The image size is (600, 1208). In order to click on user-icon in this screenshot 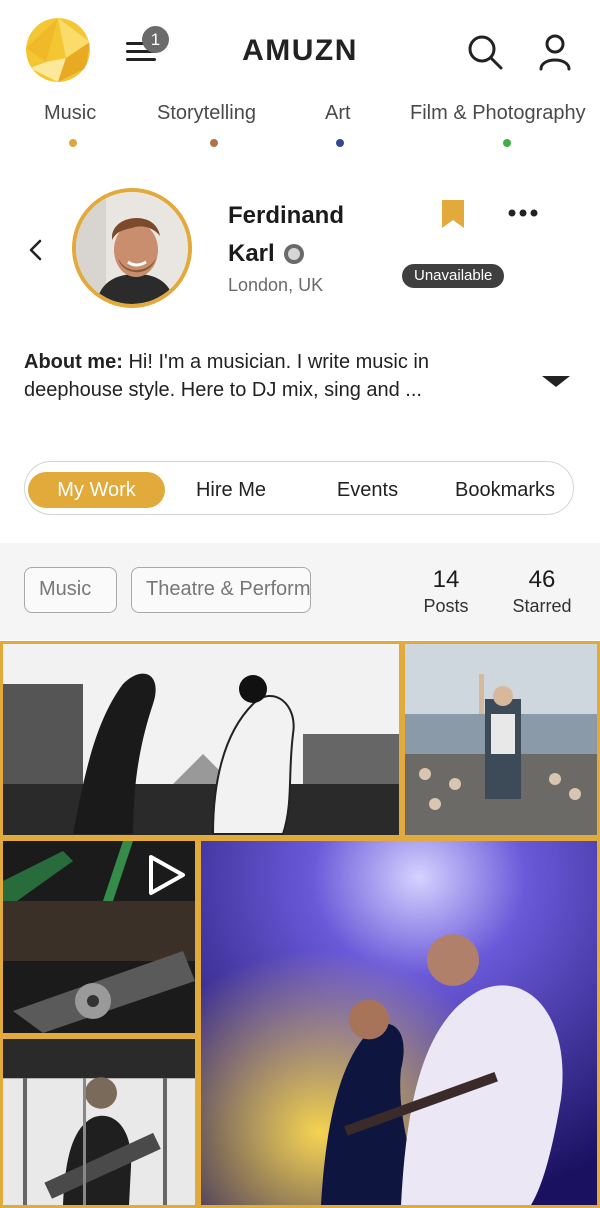, I will do `click(555, 52)`.